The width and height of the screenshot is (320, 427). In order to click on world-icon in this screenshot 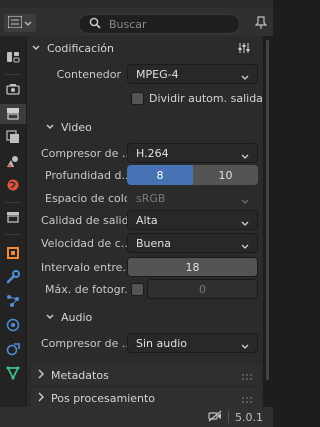, I will do `click(13, 186)`.